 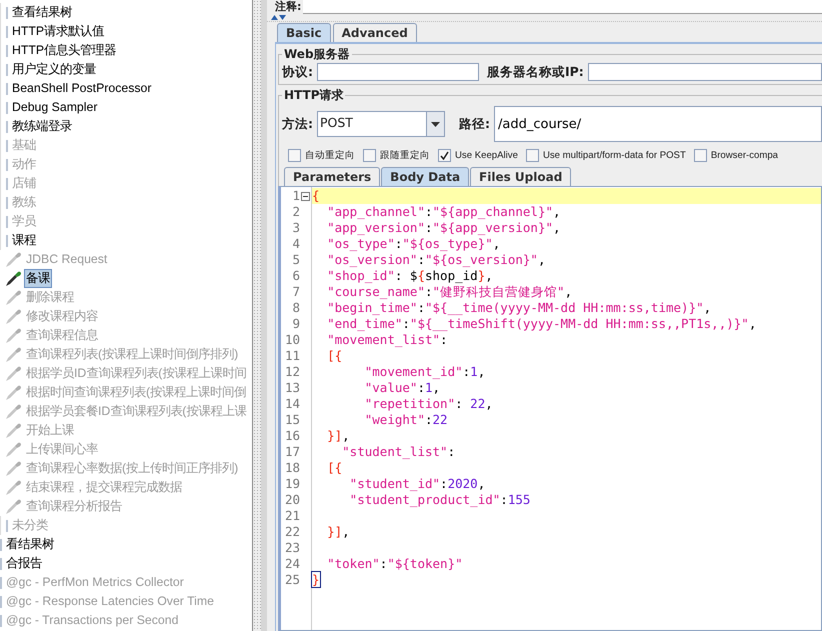 I want to click on code-line: {, so click(x=316, y=196).